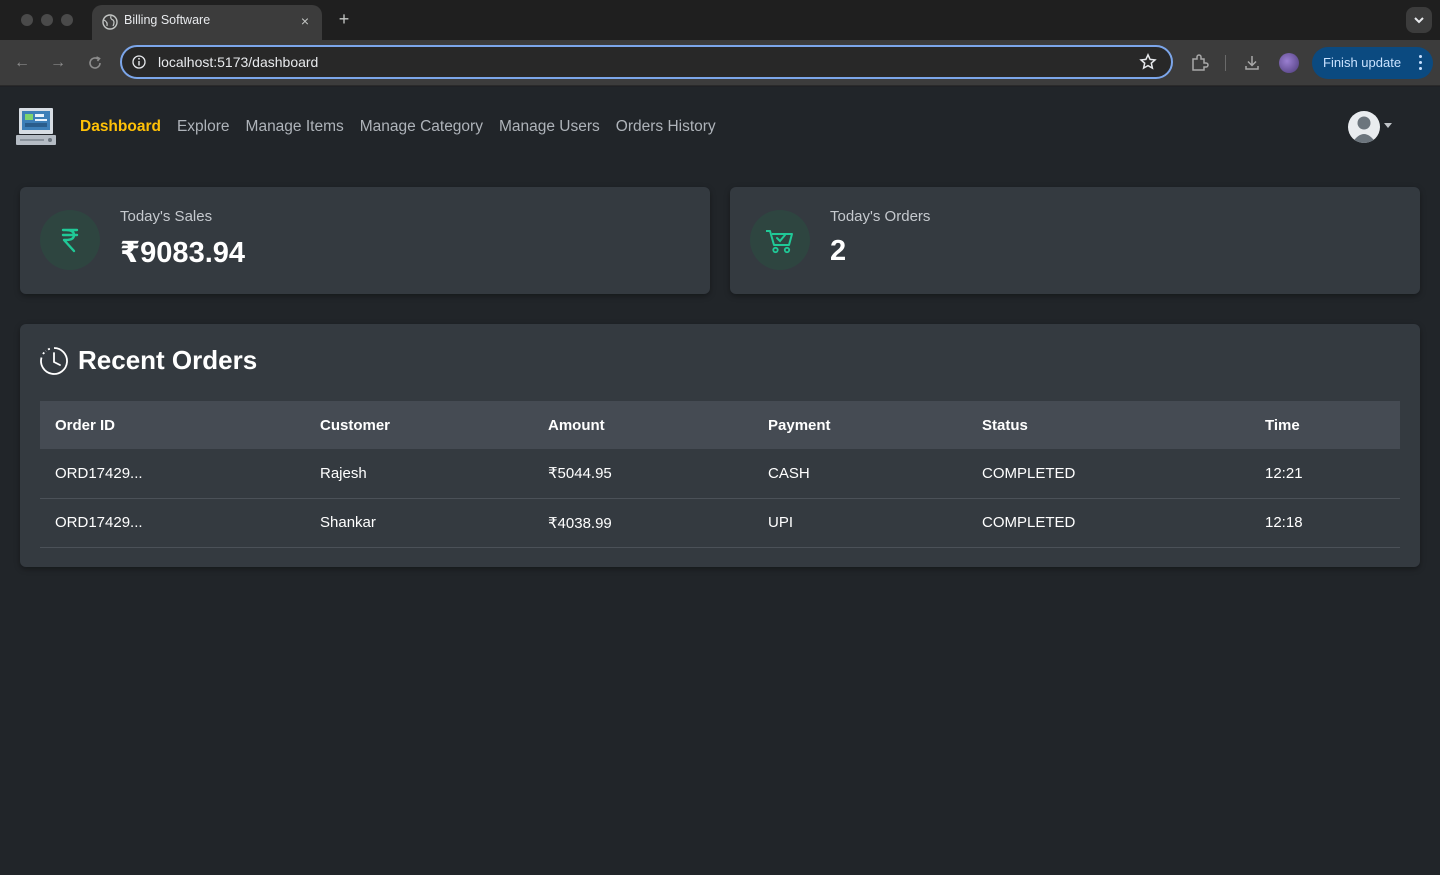  What do you see at coordinates (880, 216) in the screenshot?
I see `todays-orders-label: Today's Orders` at bounding box center [880, 216].